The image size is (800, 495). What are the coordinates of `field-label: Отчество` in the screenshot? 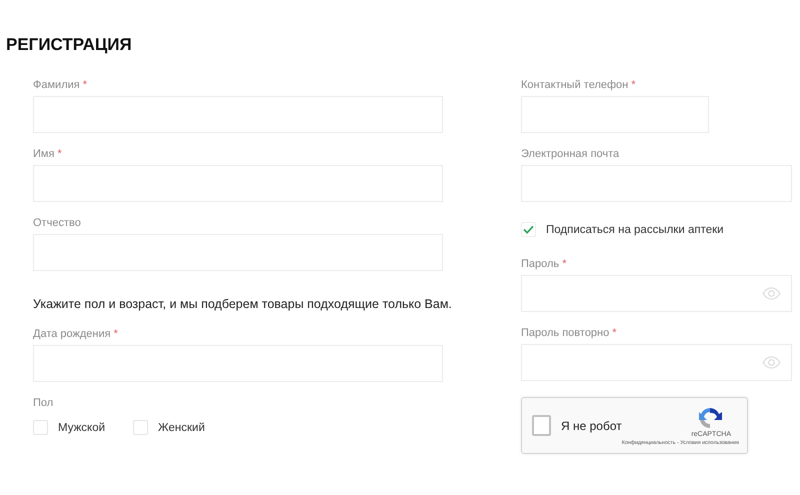 It's located at (57, 223).